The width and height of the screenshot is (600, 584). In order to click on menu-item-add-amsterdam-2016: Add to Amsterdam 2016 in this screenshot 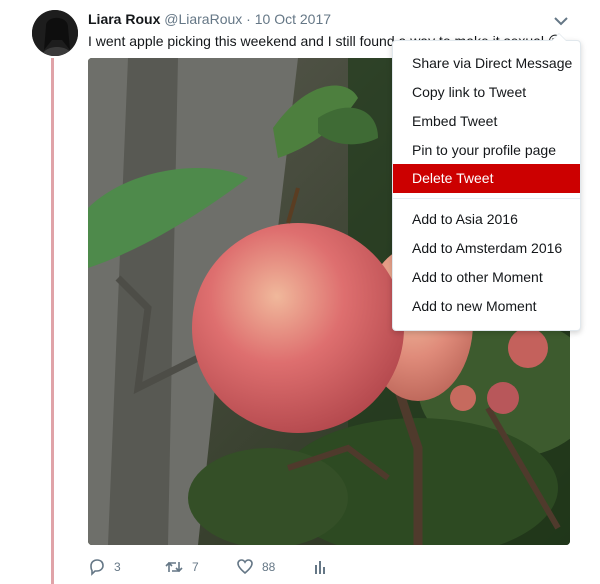, I will do `click(486, 248)`.